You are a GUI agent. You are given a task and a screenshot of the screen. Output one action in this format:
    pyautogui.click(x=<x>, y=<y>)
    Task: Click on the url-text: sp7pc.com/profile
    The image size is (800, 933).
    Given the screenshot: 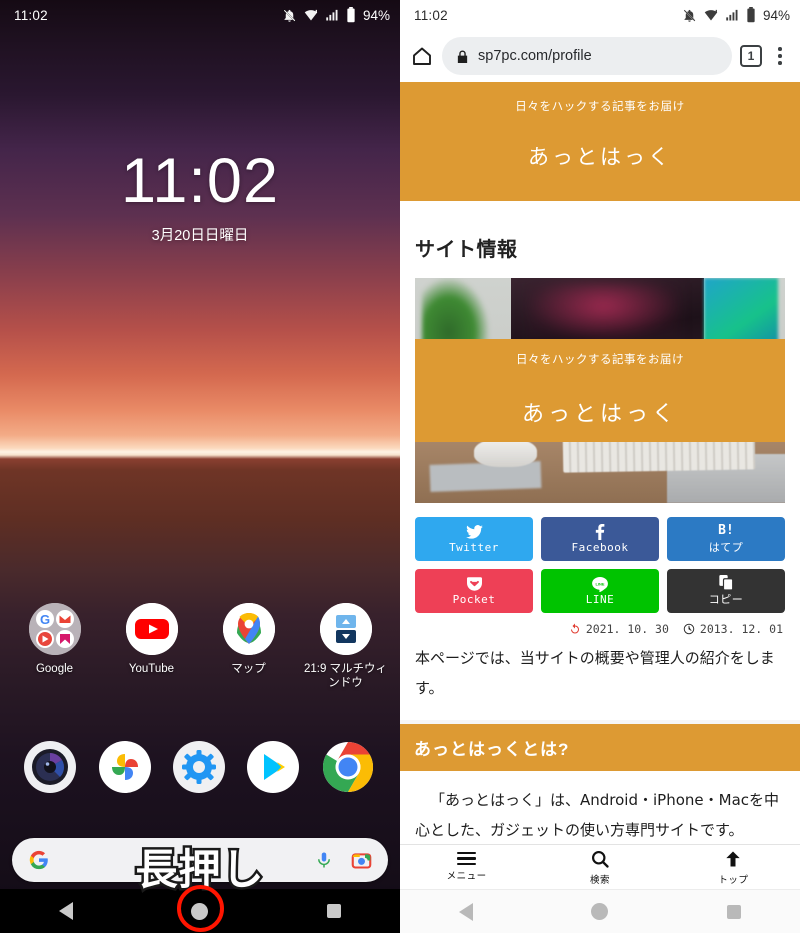 What is the action you would take?
    pyautogui.click(x=535, y=56)
    